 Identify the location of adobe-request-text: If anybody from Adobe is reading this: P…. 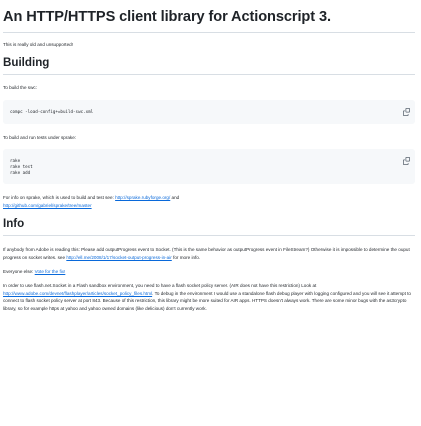
(209, 253).